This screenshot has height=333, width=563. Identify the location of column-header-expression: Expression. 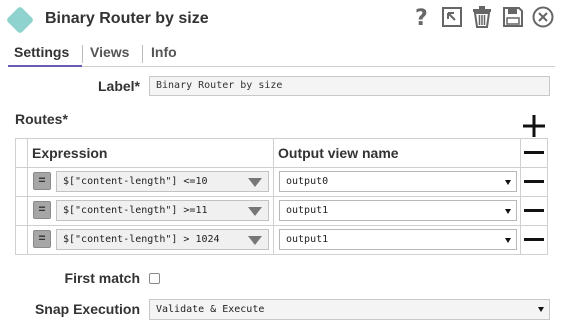
(70, 153).